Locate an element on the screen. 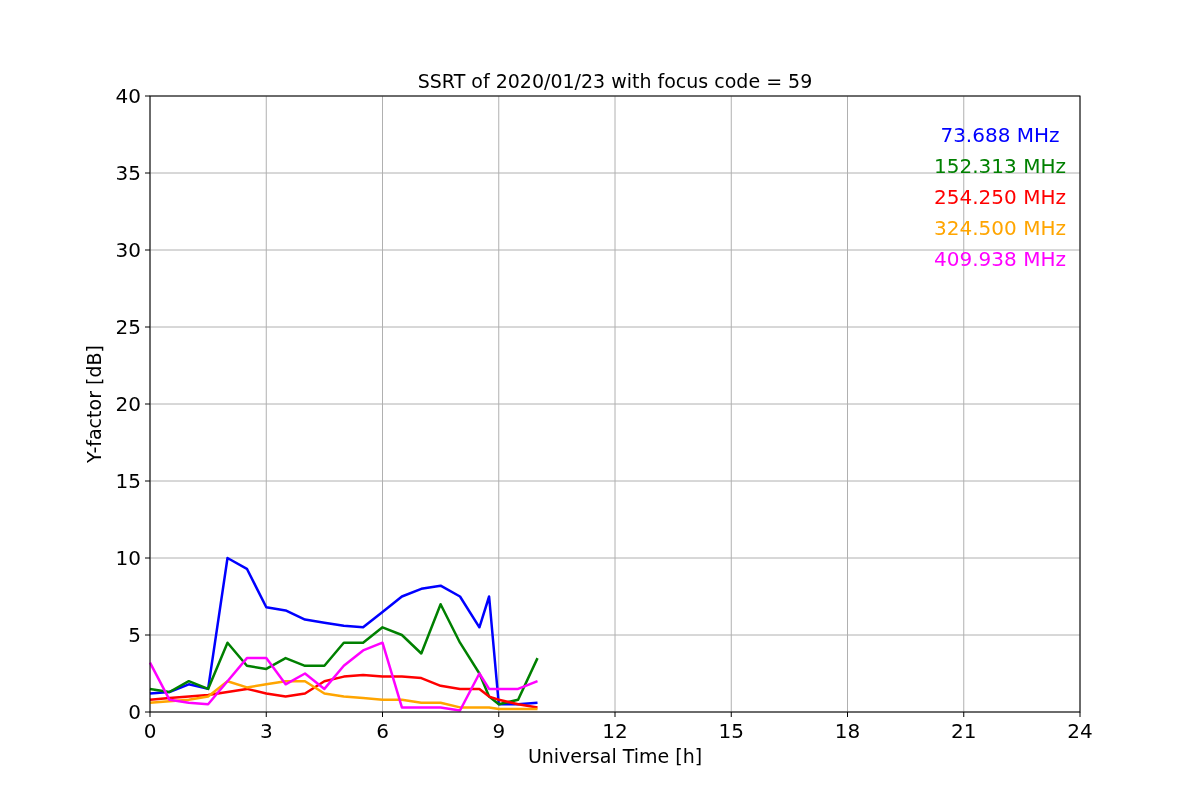 Image resolution: width=1200 pixels, height=800 pixels. y-tick-label: 15 is located at coordinates (128, 481).